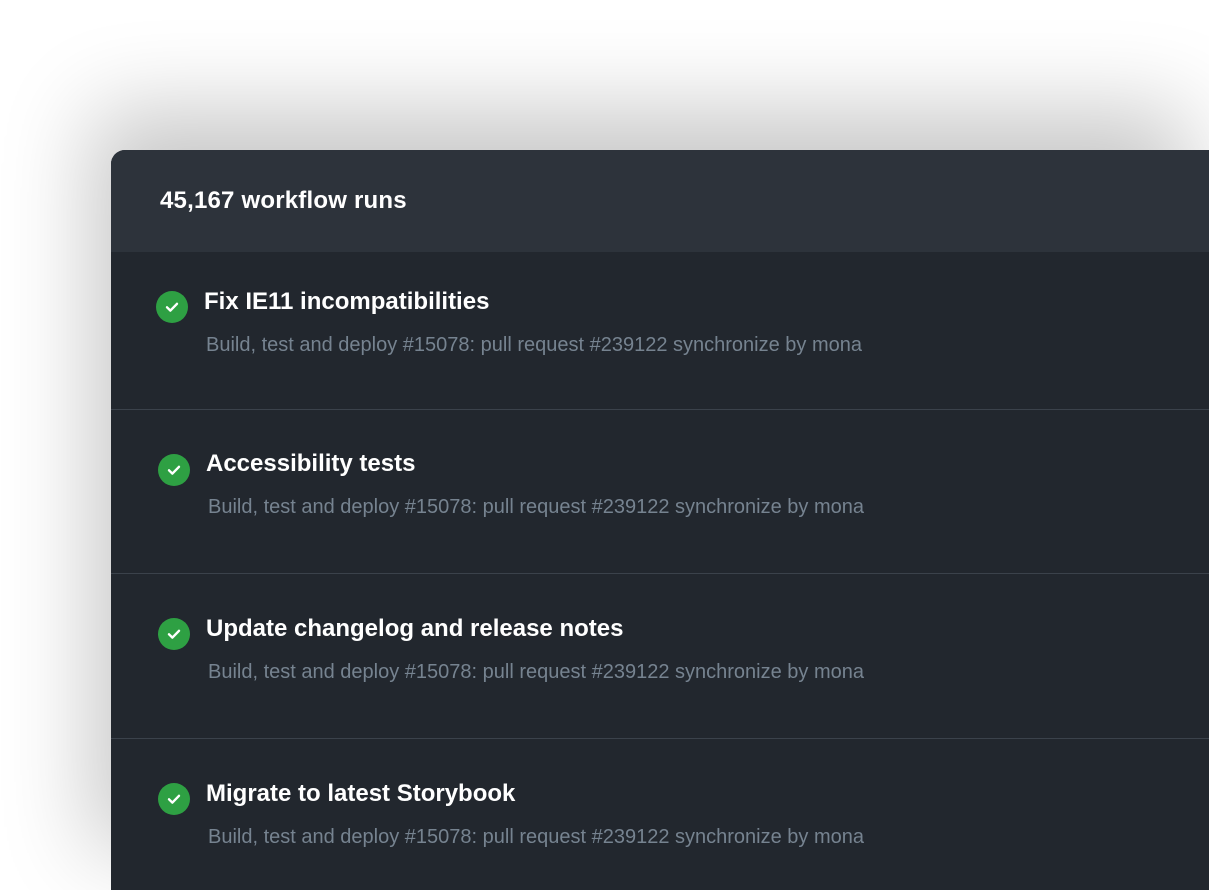 The height and width of the screenshot is (890, 1209). I want to click on workflow-run-title: Fix IE11 incompatibilities, so click(346, 302).